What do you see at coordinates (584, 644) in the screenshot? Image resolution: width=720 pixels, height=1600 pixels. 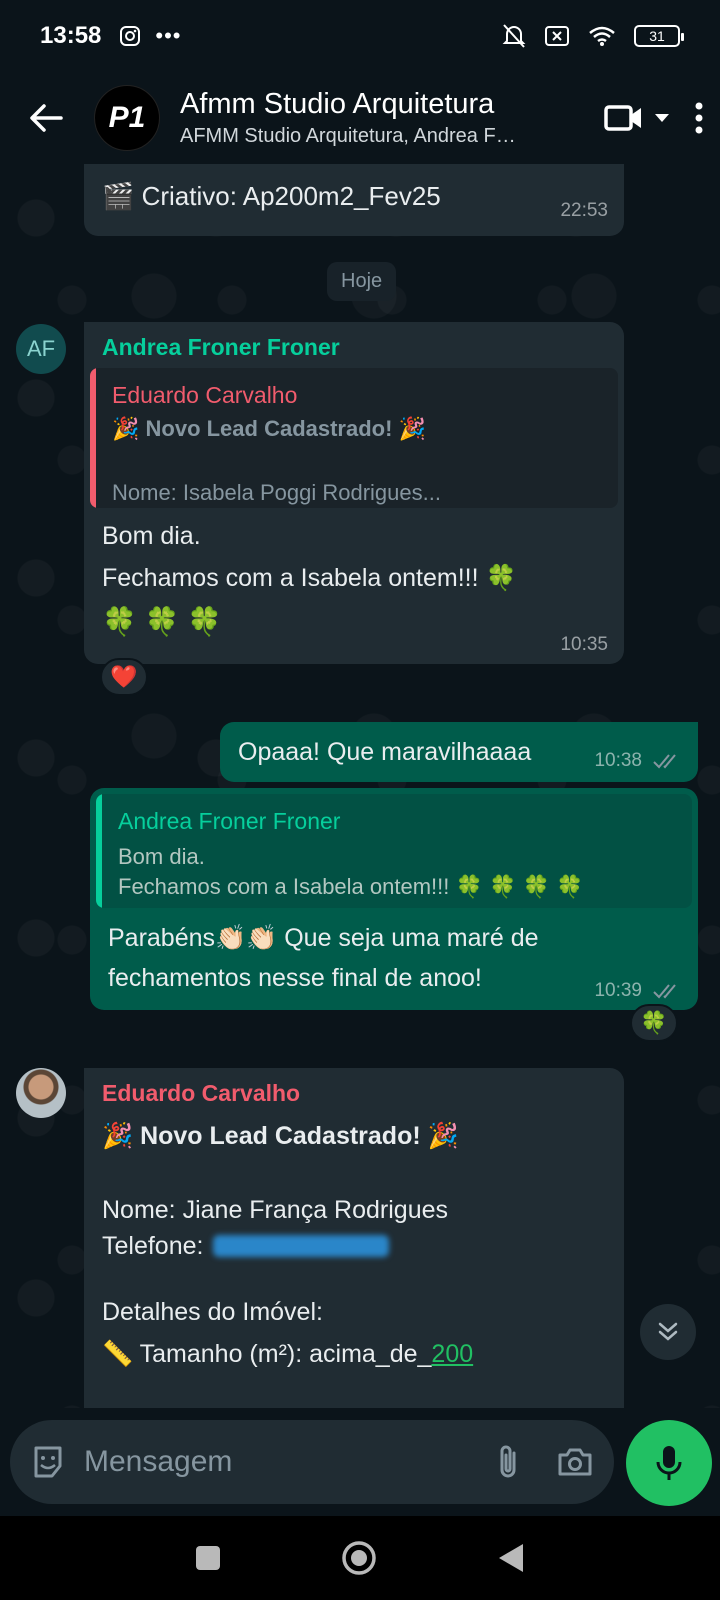 I see `message-time: 10:35` at bounding box center [584, 644].